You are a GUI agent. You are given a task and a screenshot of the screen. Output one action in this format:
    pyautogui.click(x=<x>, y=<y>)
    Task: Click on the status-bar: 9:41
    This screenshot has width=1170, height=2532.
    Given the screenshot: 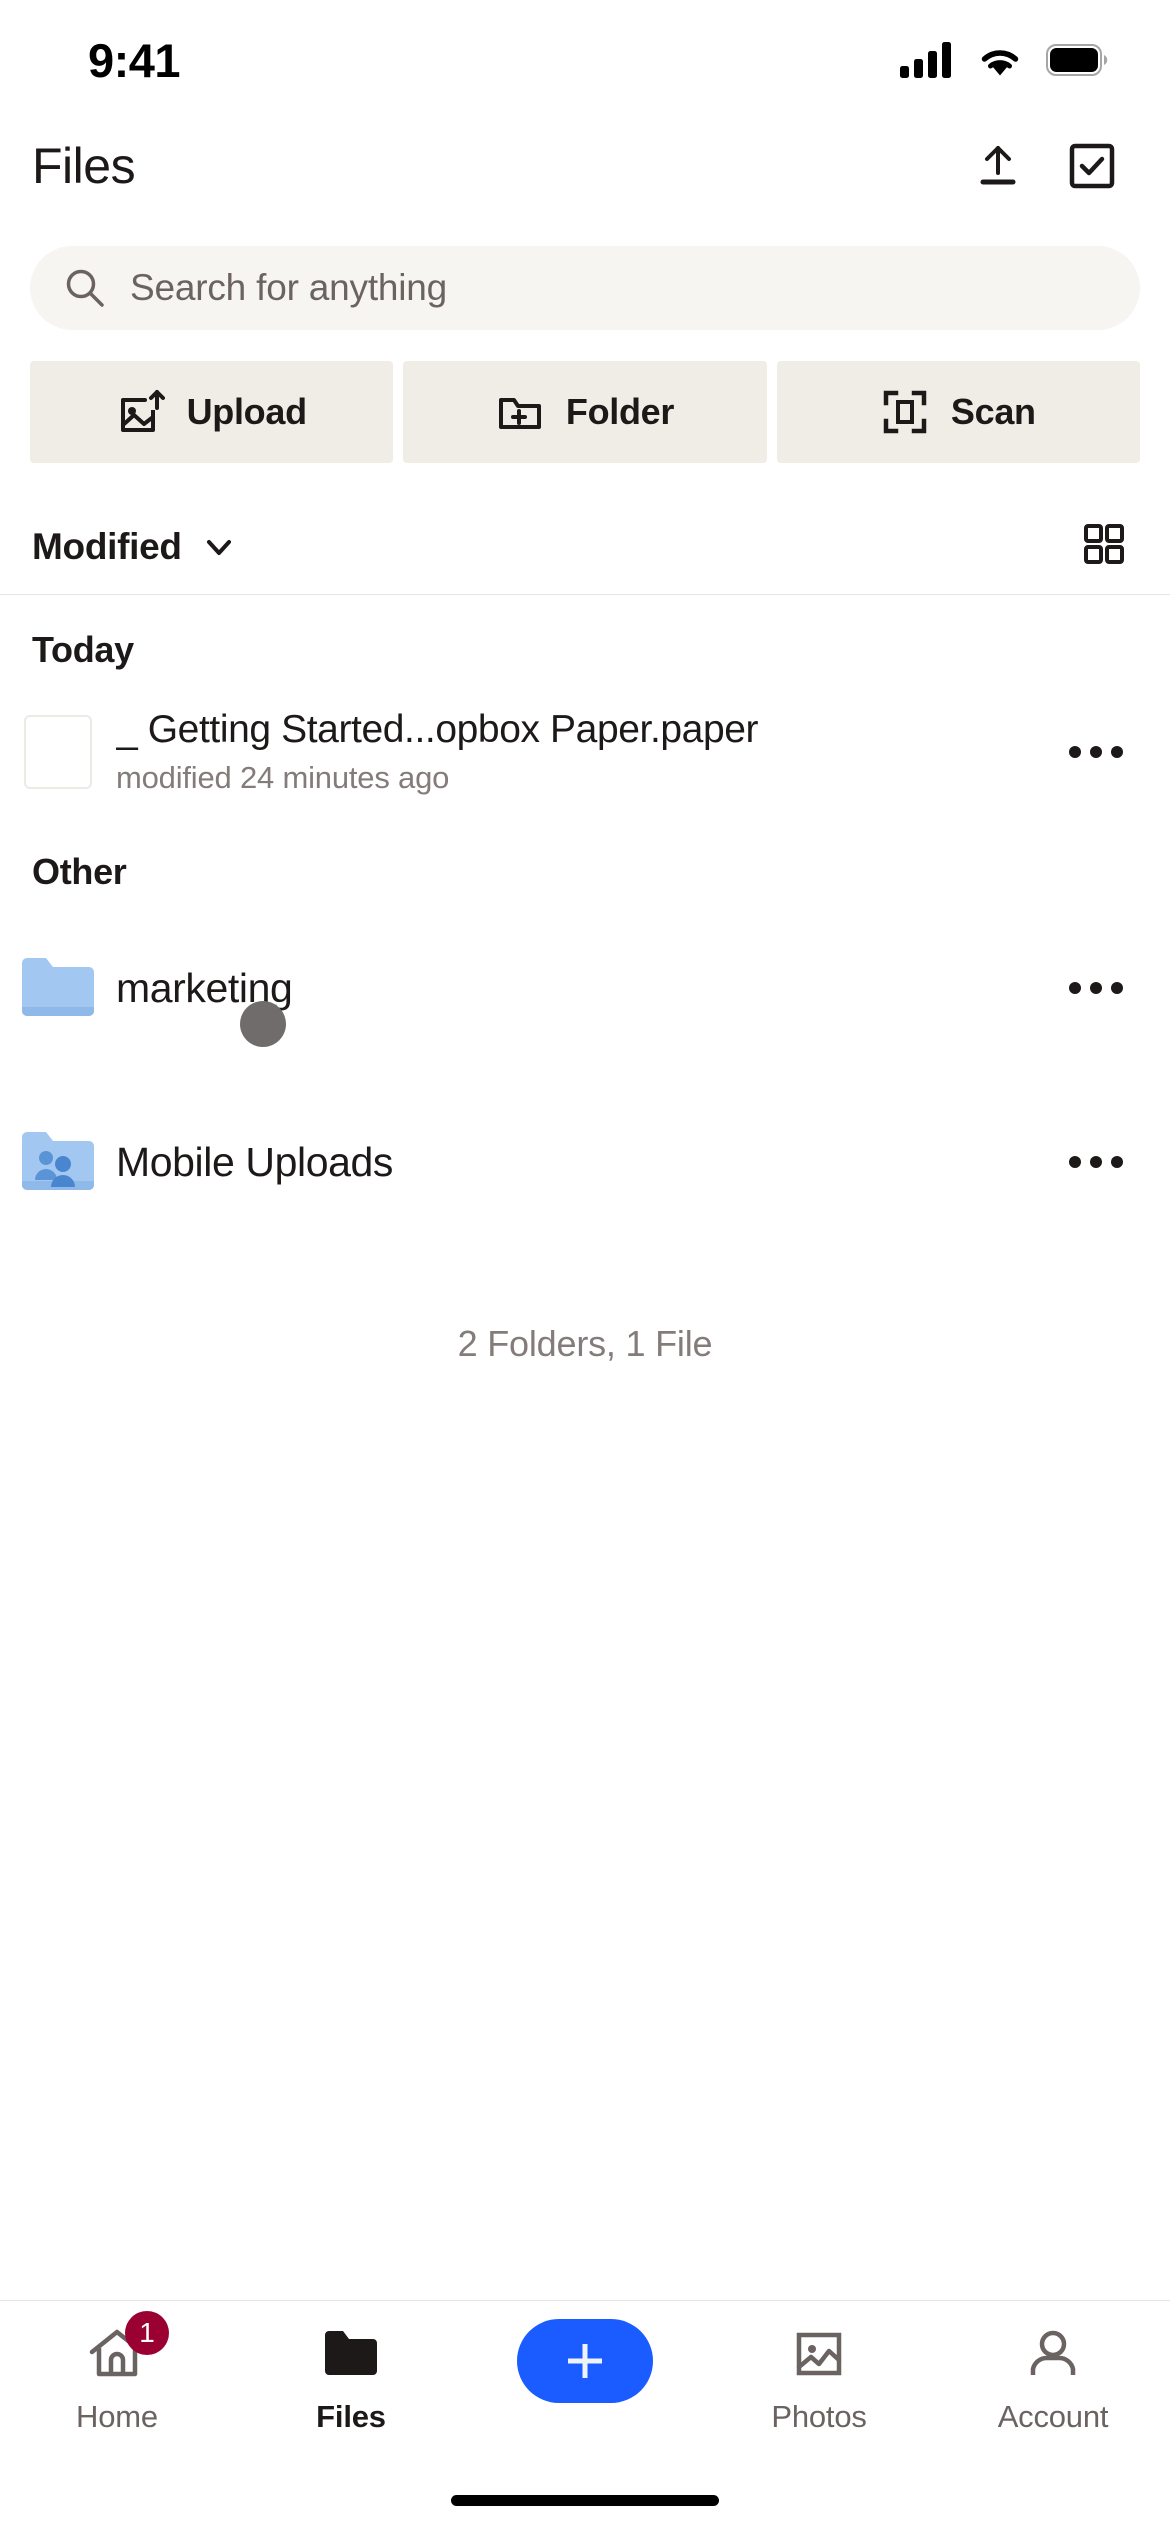 What is the action you would take?
    pyautogui.click(x=585, y=60)
    